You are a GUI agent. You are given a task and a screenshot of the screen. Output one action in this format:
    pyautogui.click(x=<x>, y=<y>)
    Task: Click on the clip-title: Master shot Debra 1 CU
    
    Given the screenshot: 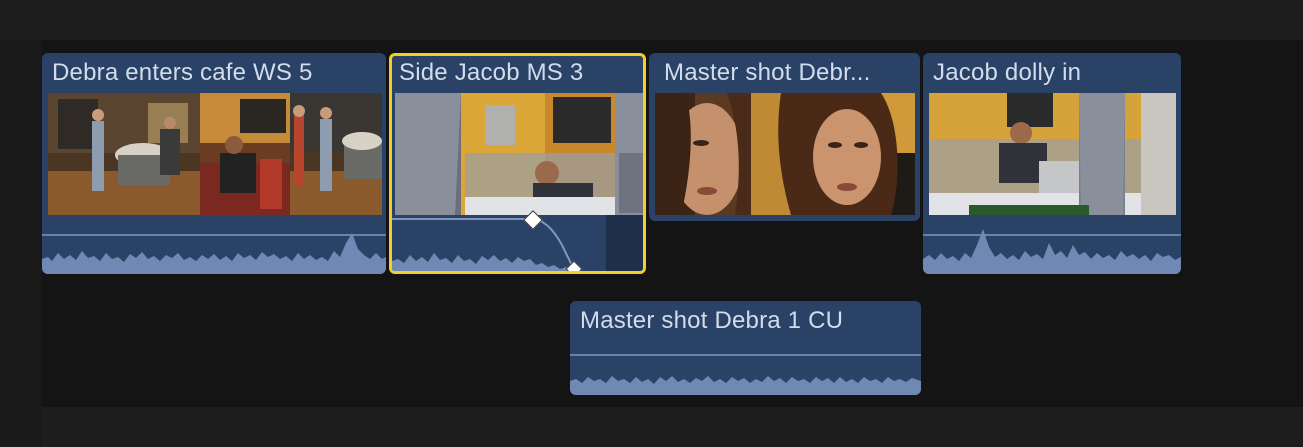 What is the action you would take?
    pyautogui.click(x=712, y=320)
    